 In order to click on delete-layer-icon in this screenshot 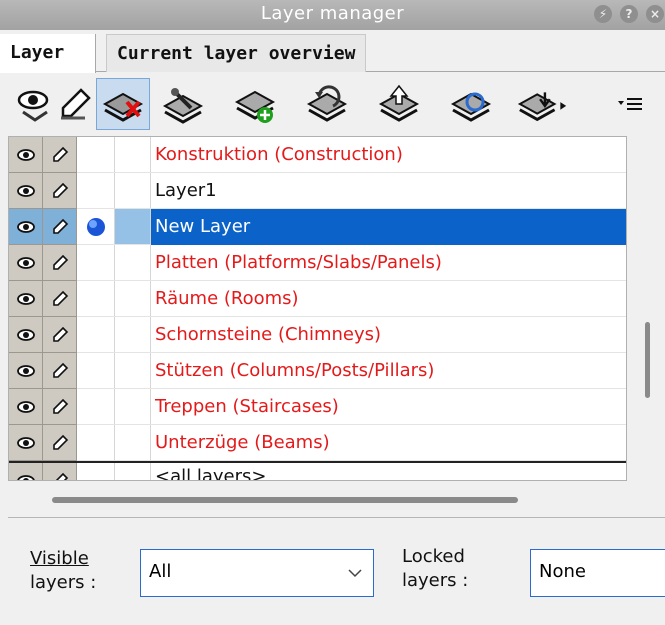, I will do `click(123, 107)`.